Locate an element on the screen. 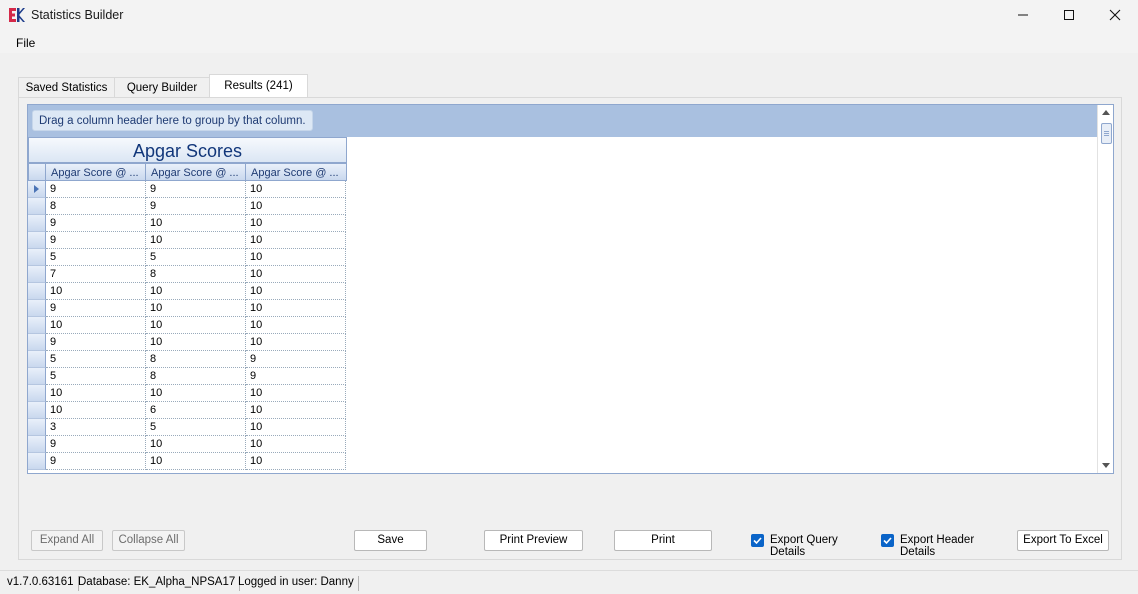  tab-results: Results (241) is located at coordinates (258, 86).